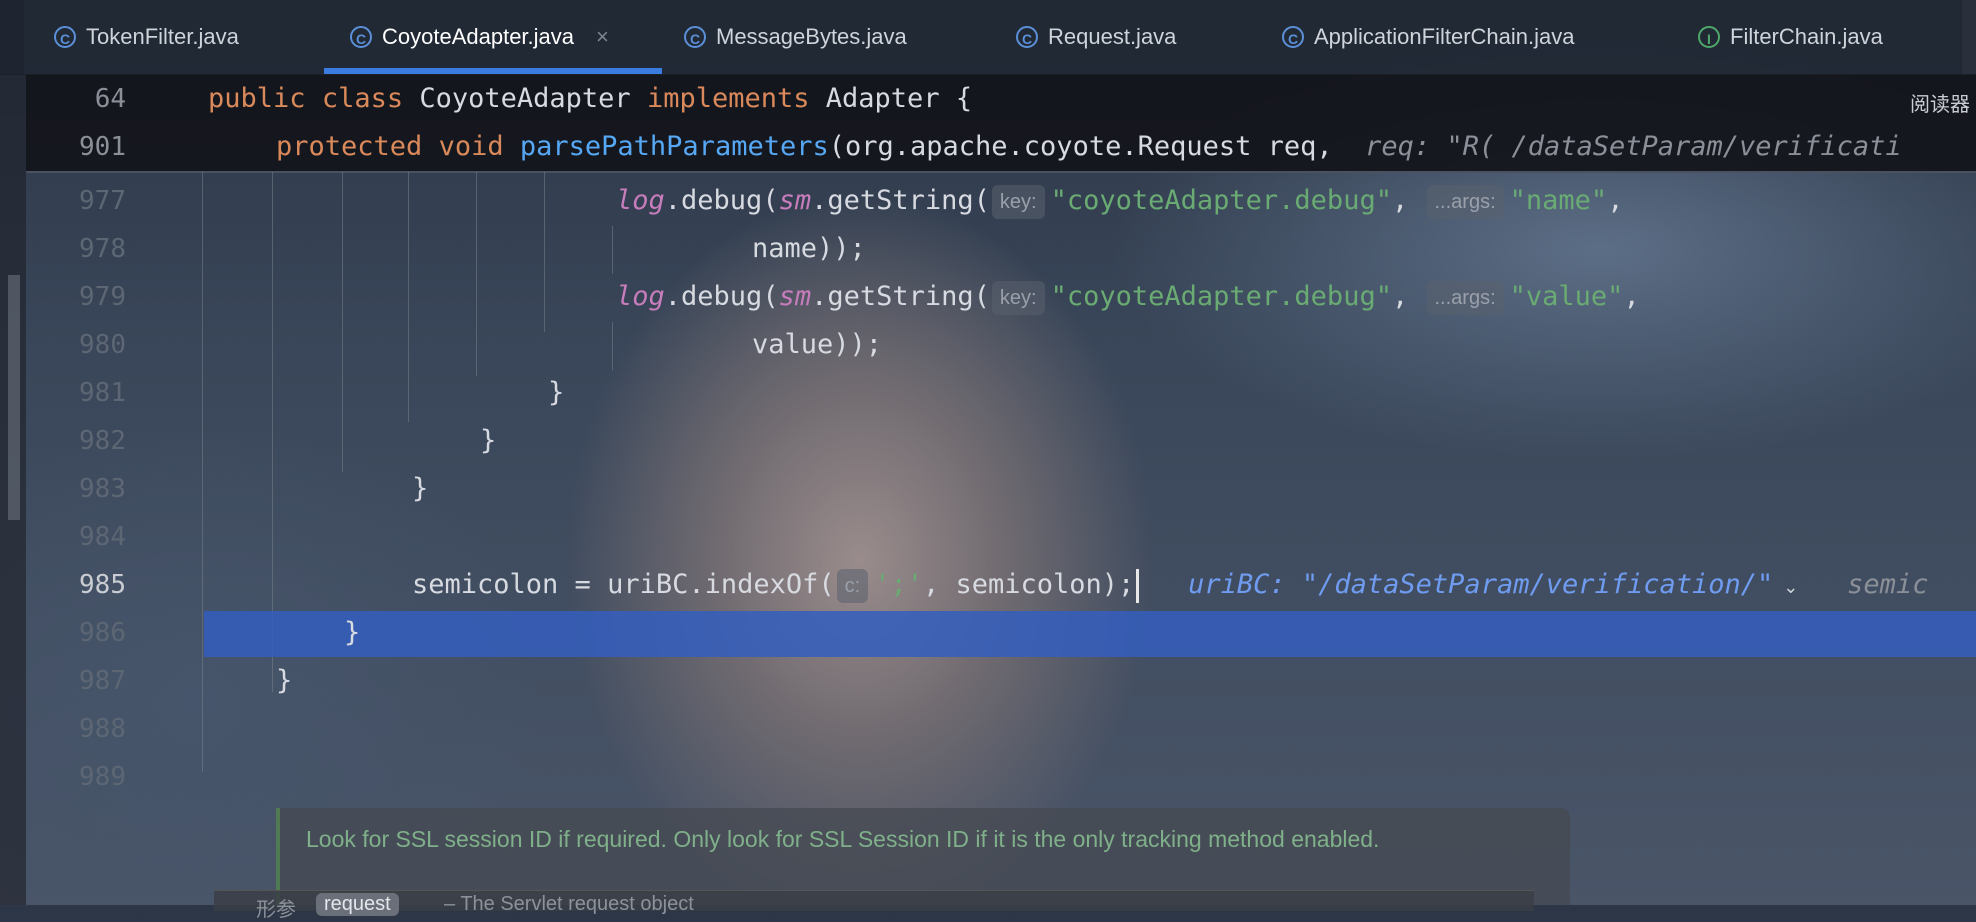  I want to click on debug-inlay-value: semic, so click(1888, 584).